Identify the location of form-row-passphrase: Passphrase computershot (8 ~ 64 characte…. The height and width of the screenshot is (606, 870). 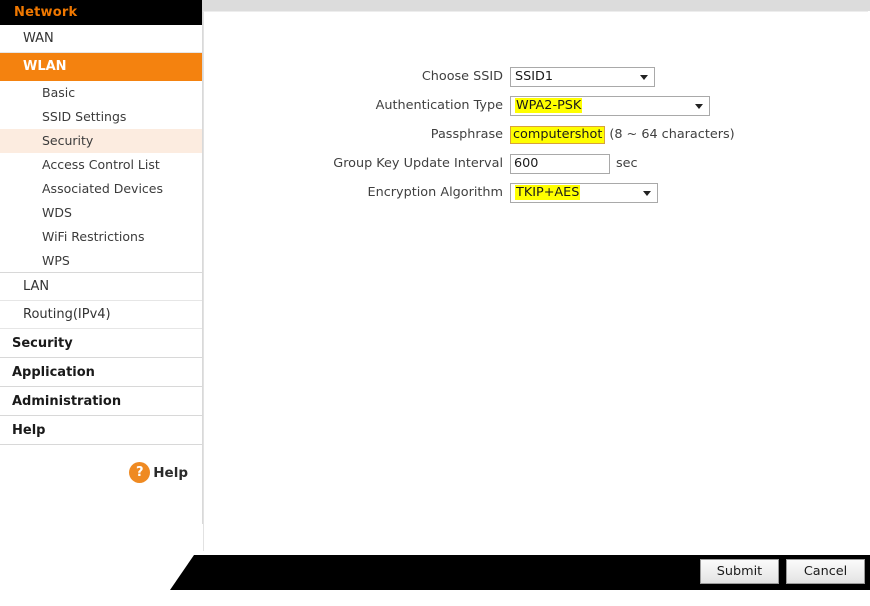
(503, 134).